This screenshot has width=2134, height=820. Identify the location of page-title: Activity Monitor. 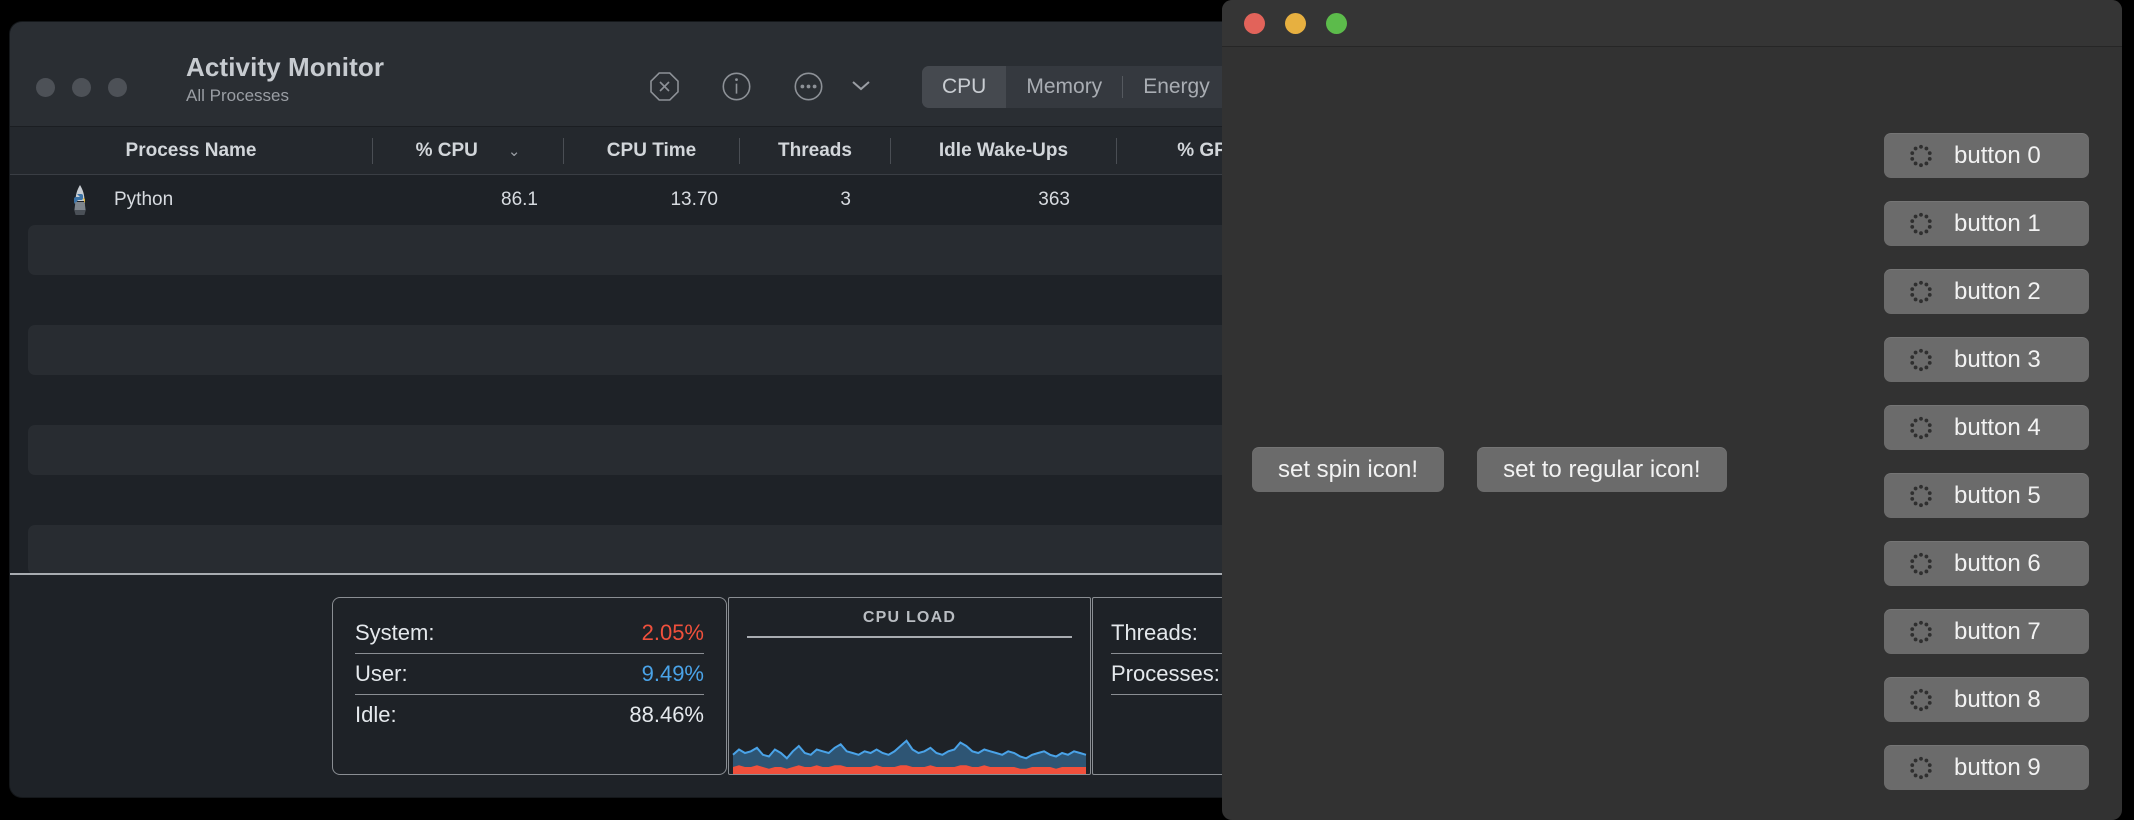
(285, 67).